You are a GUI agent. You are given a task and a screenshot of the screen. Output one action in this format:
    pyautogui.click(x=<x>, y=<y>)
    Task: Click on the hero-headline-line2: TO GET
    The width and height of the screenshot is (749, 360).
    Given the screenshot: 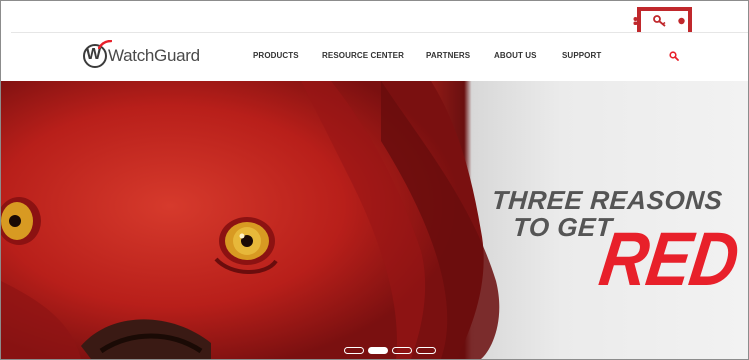 What is the action you would take?
    pyautogui.click(x=562, y=227)
    